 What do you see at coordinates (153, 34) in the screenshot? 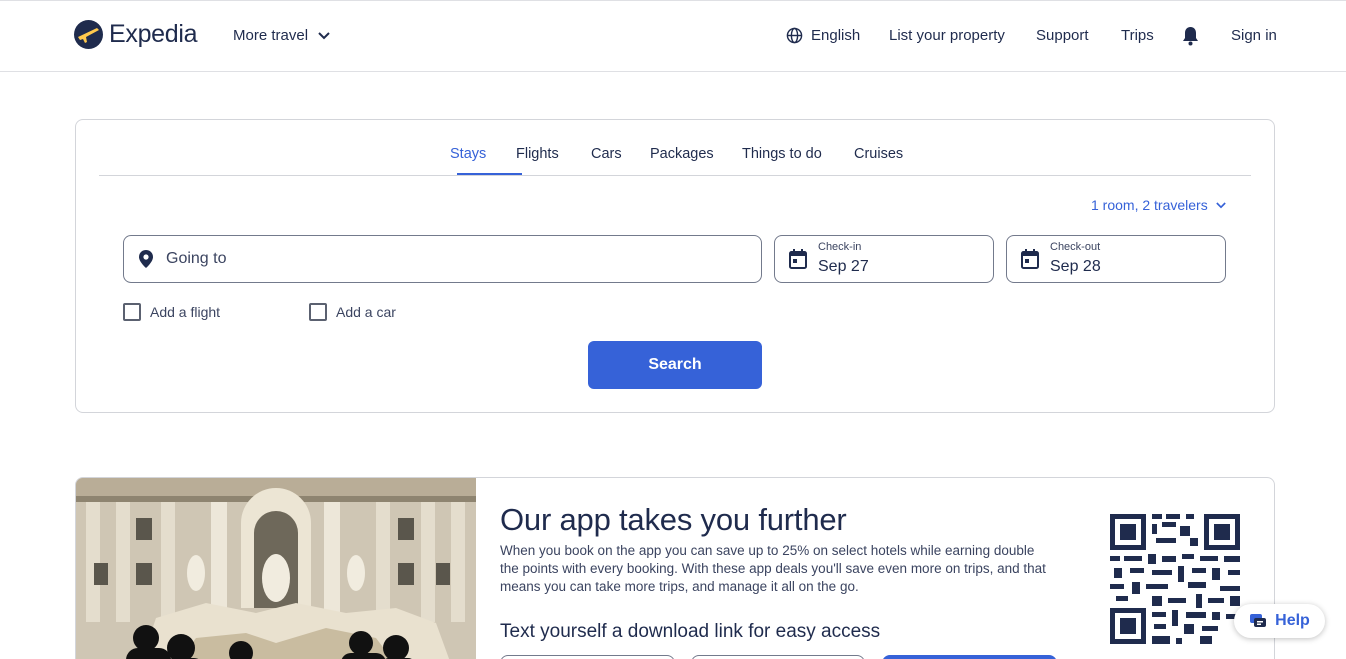
I see `logo-text: Expedia` at bounding box center [153, 34].